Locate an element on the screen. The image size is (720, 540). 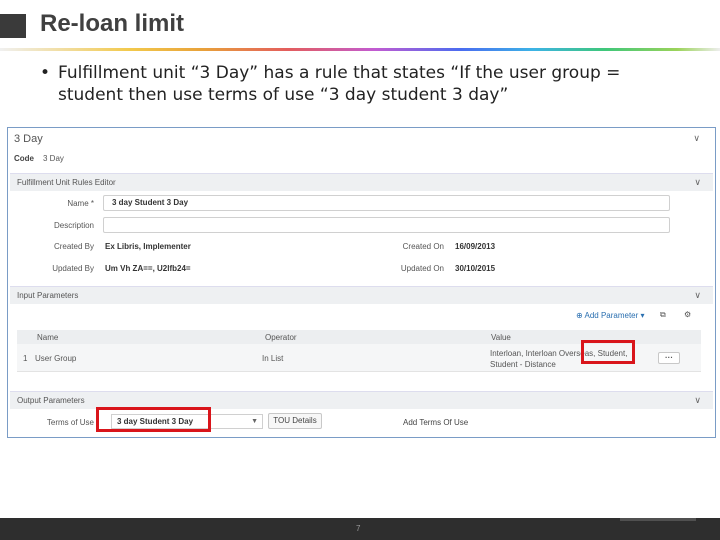
updated-by-label: Updated By is located at coordinates (73, 268).